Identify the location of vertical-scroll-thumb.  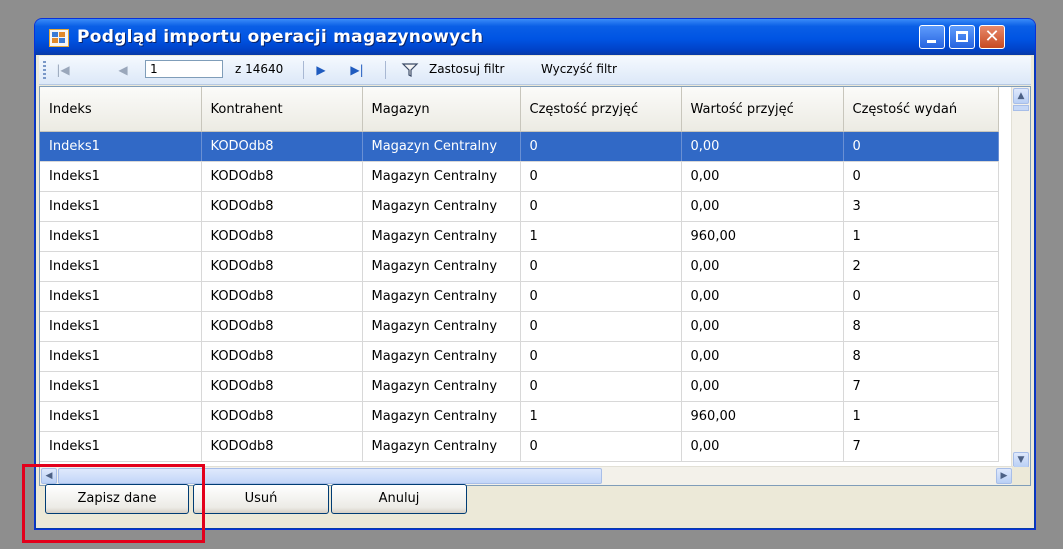
(1021, 108).